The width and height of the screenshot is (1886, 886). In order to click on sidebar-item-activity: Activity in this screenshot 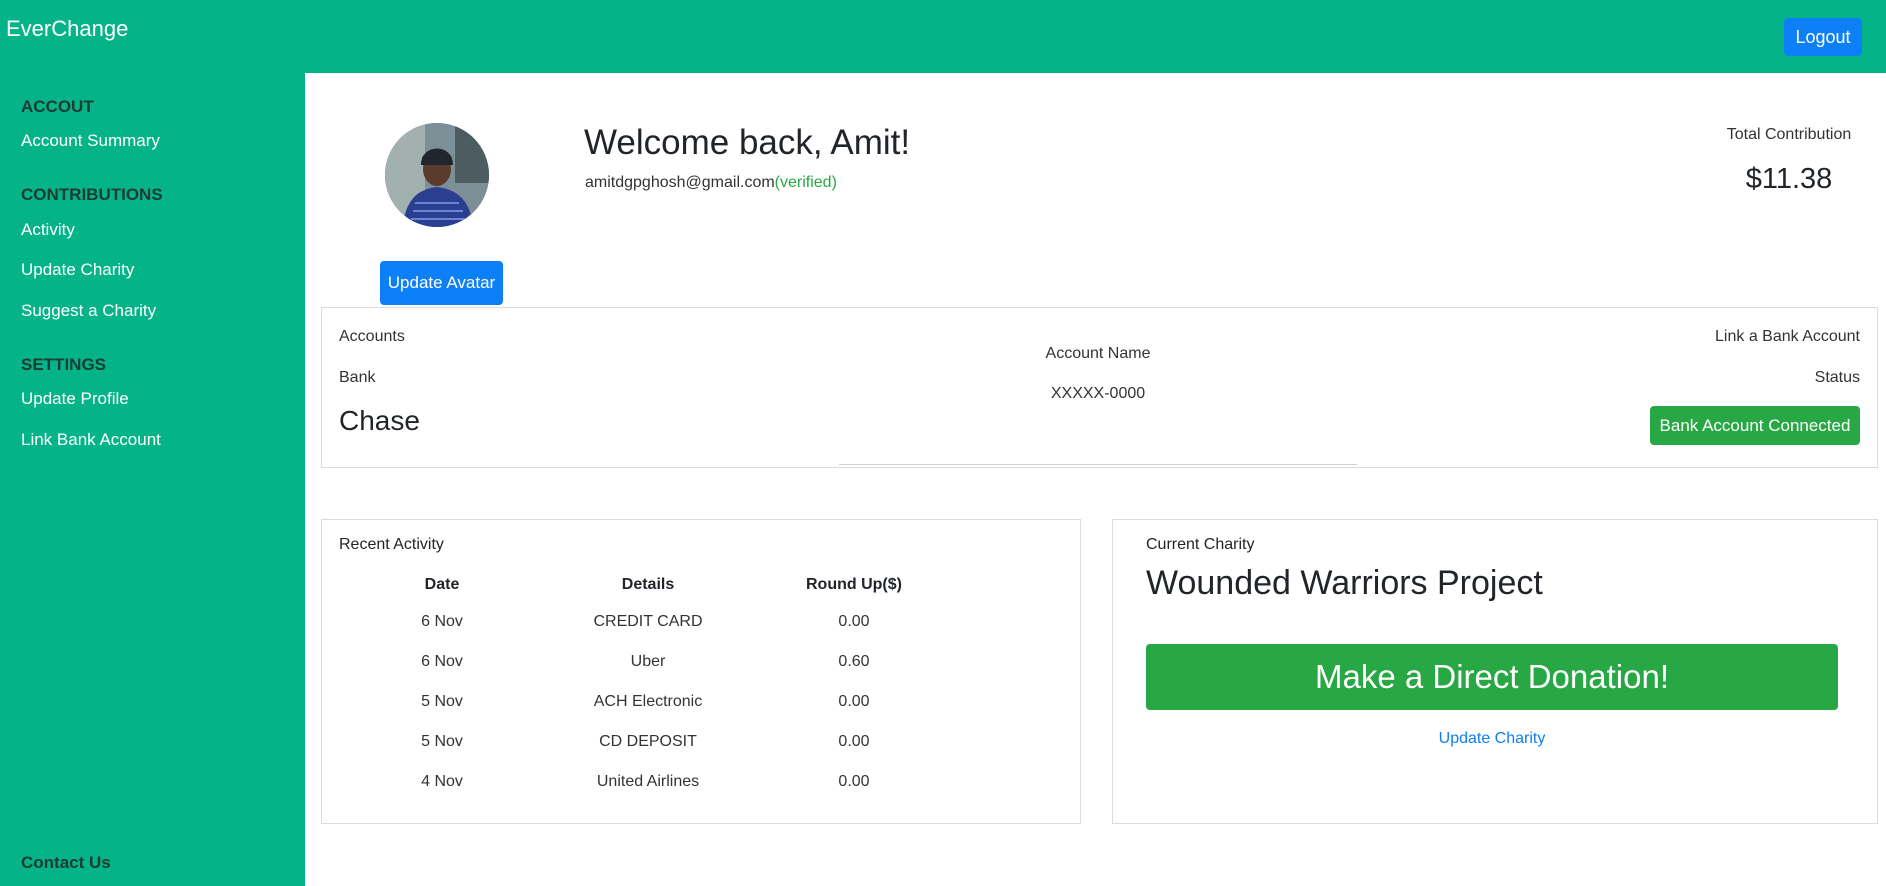, I will do `click(48, 230)`.